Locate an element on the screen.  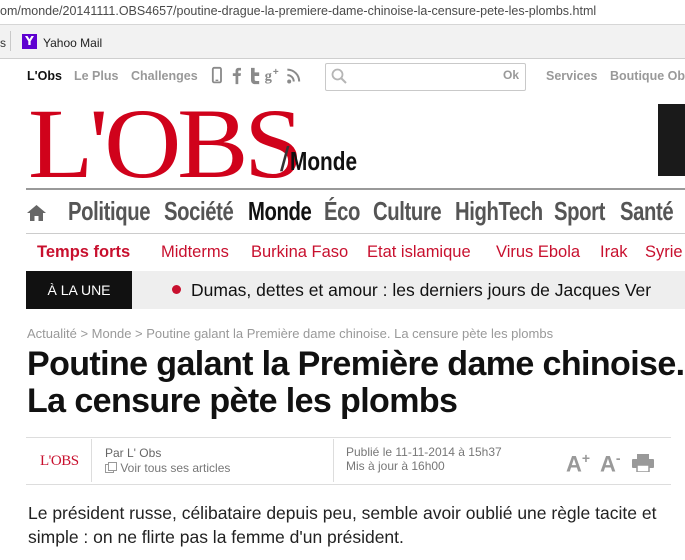
author-articles-link: Voir tous ses articles is located at coordinates (167, 468).